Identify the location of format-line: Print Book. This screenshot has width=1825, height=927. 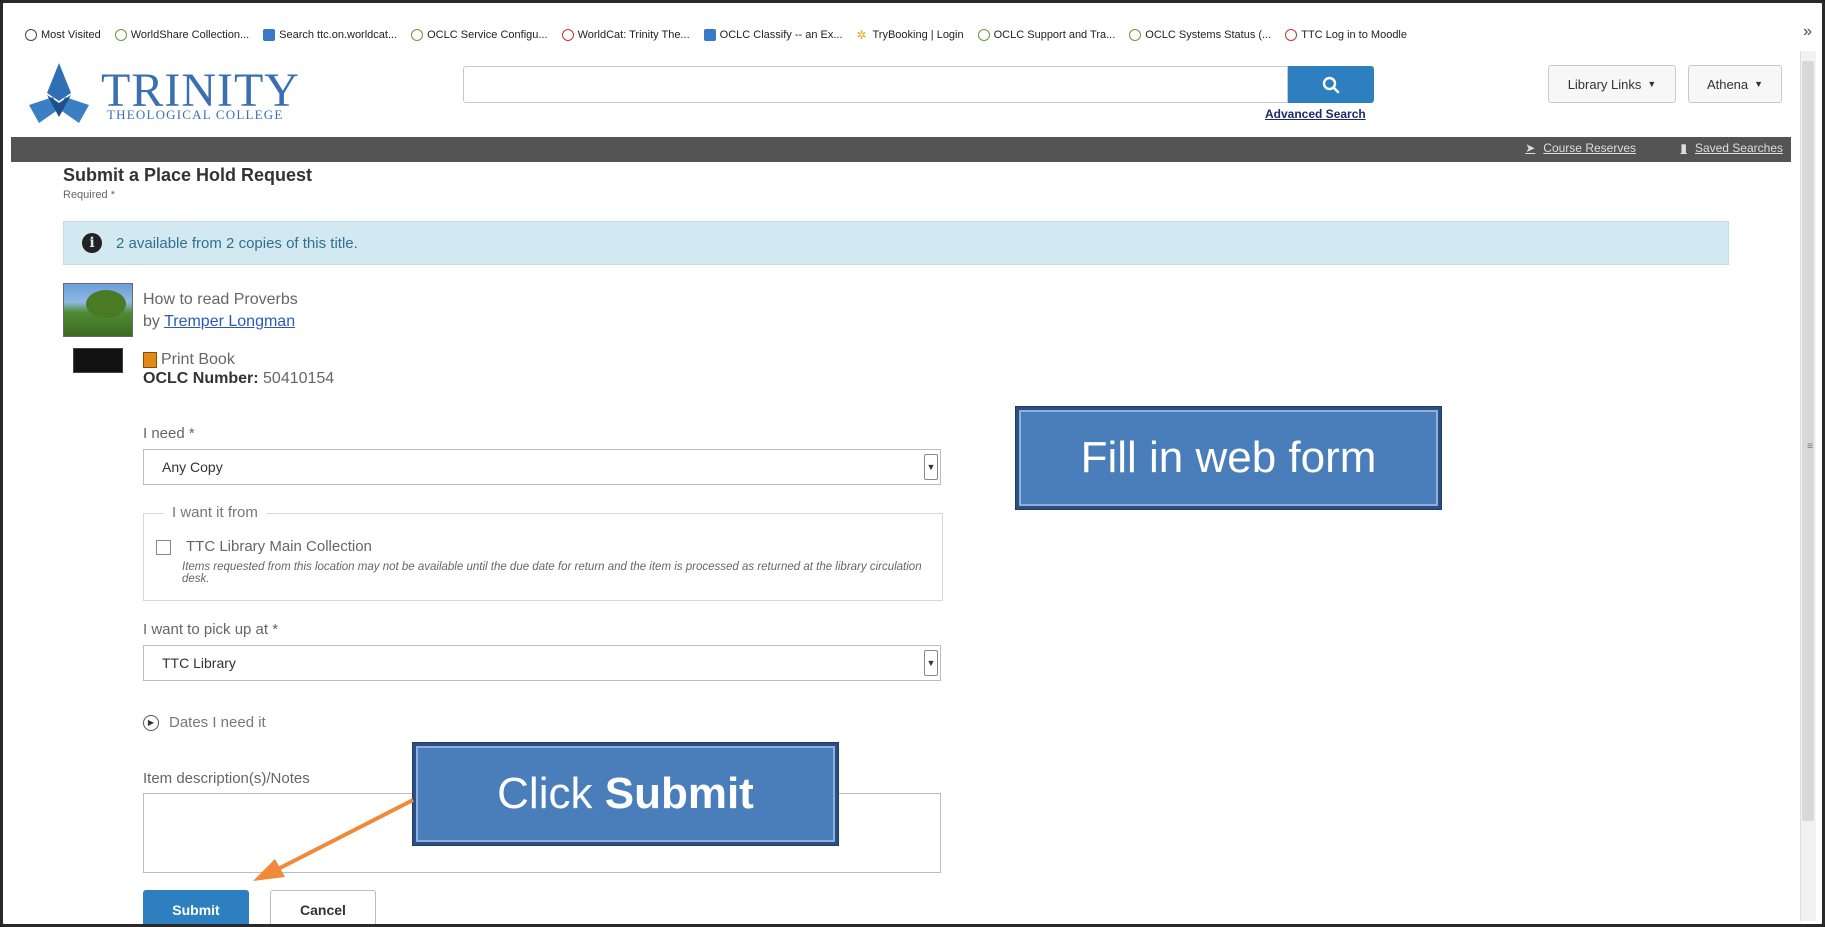
(189, 360).